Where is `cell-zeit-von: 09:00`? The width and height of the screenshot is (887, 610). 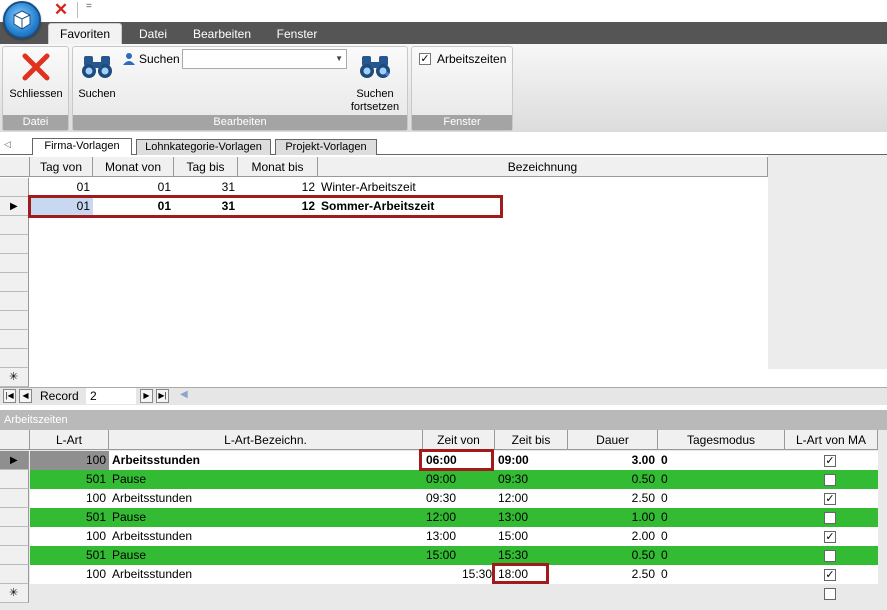 cell-zeit-von: 09:00 is located at coordinates (459, 479).